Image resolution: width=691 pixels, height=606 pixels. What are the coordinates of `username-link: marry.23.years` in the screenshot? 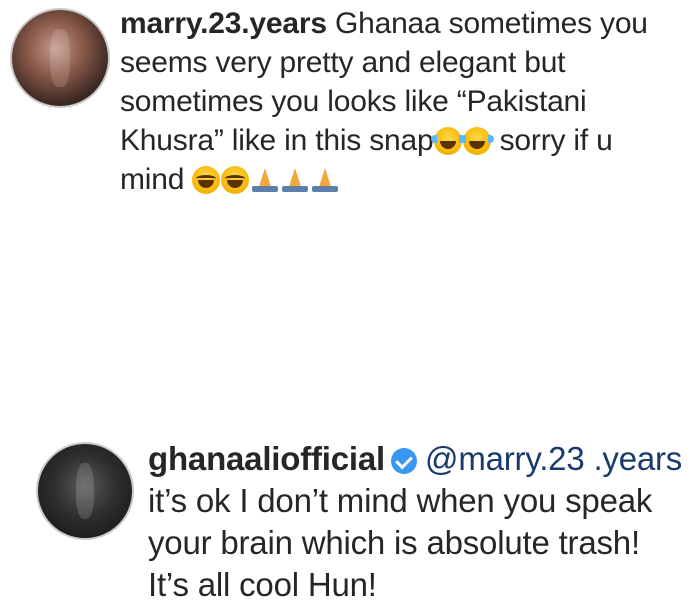 It's located at (223, 23).